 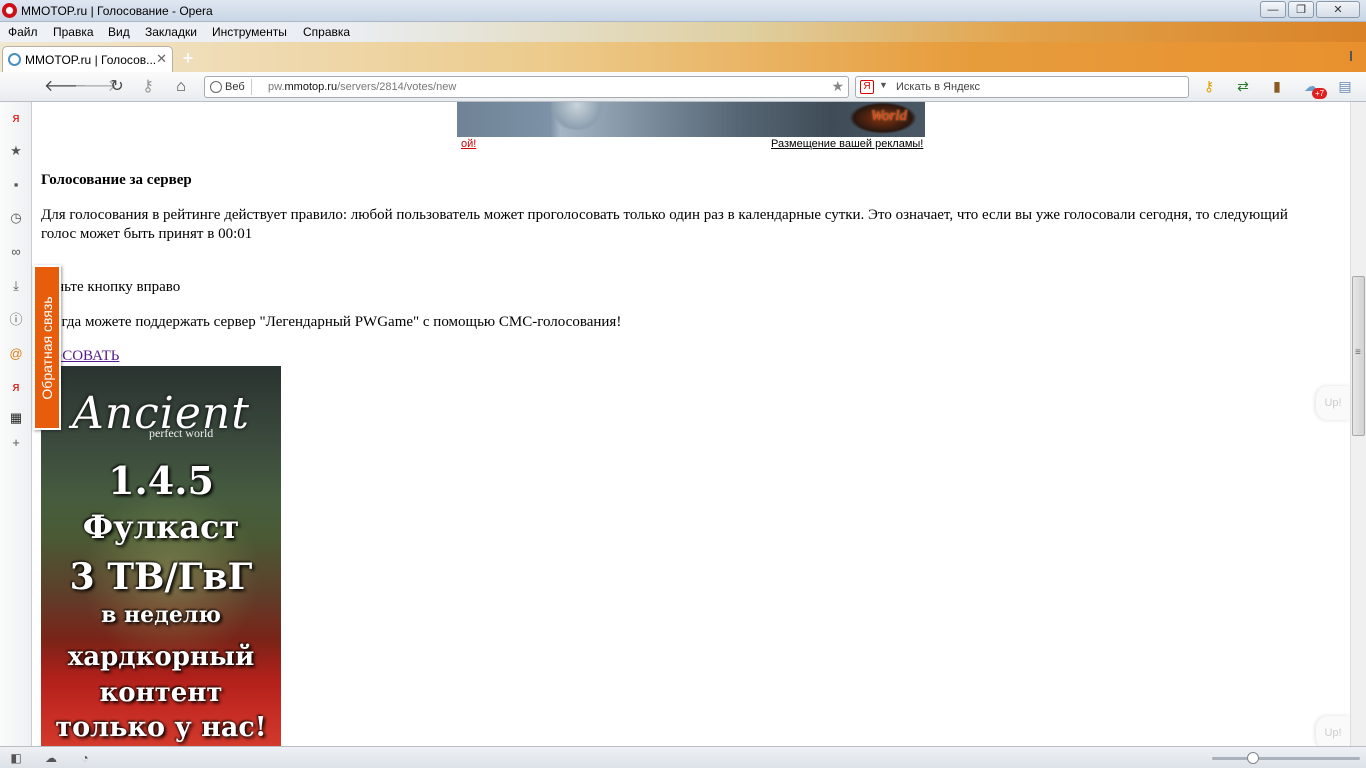 What do you see at coordinates (362, 87) in the screenshot?
I see `address-url: pw.mmotop.ru/servers/2814/votes/new` at bounding box center [362, 87].